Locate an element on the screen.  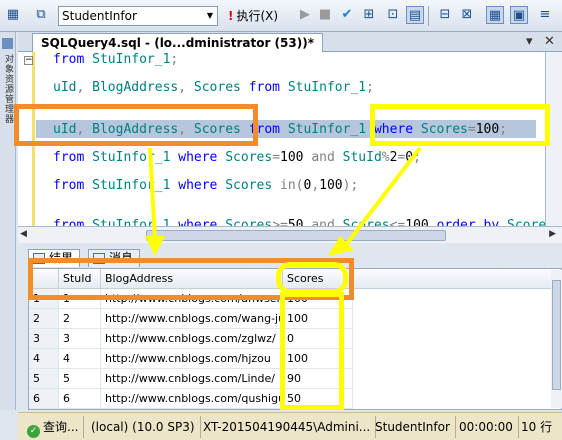
tab-results-label: 结果 is located at coordinates (61, 258).